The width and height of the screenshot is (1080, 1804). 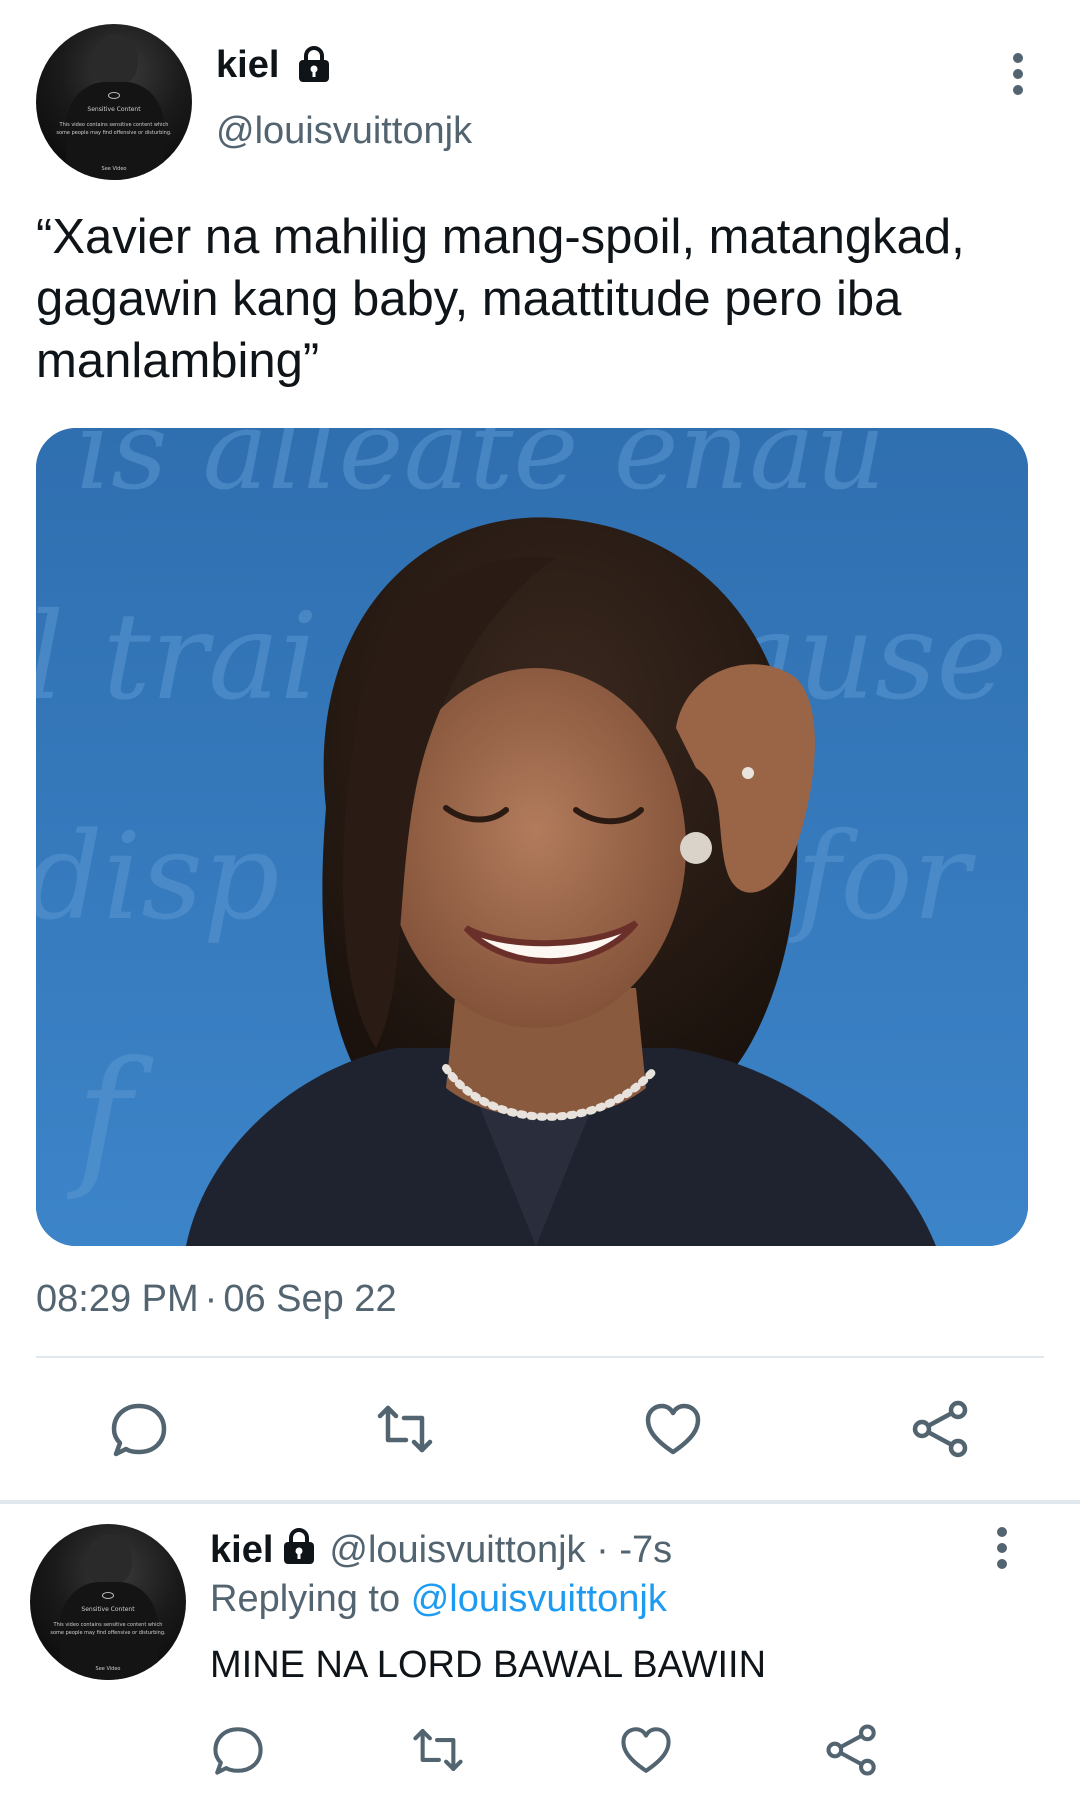 I want to click on divider, so click(x=540, y=1357).